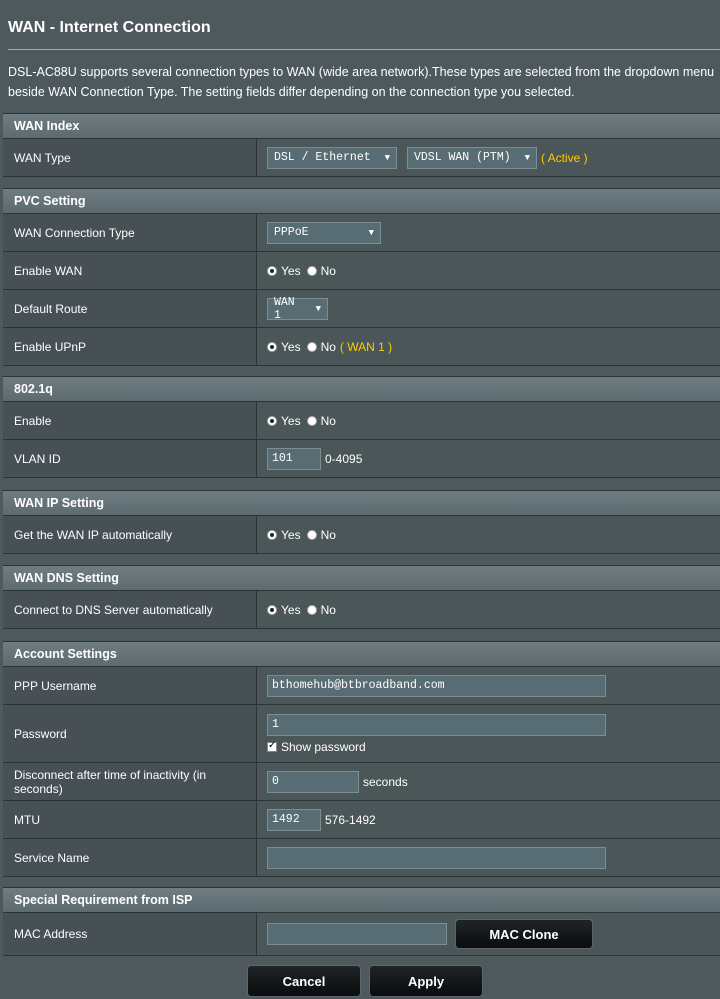 Image resolution: width=720 pixels, height=999 pixels. Describe the element at coordinates (130, 534) in the screenshot. I see `wan-ip-auto-label: Get the WAN IP automatically` at that location.